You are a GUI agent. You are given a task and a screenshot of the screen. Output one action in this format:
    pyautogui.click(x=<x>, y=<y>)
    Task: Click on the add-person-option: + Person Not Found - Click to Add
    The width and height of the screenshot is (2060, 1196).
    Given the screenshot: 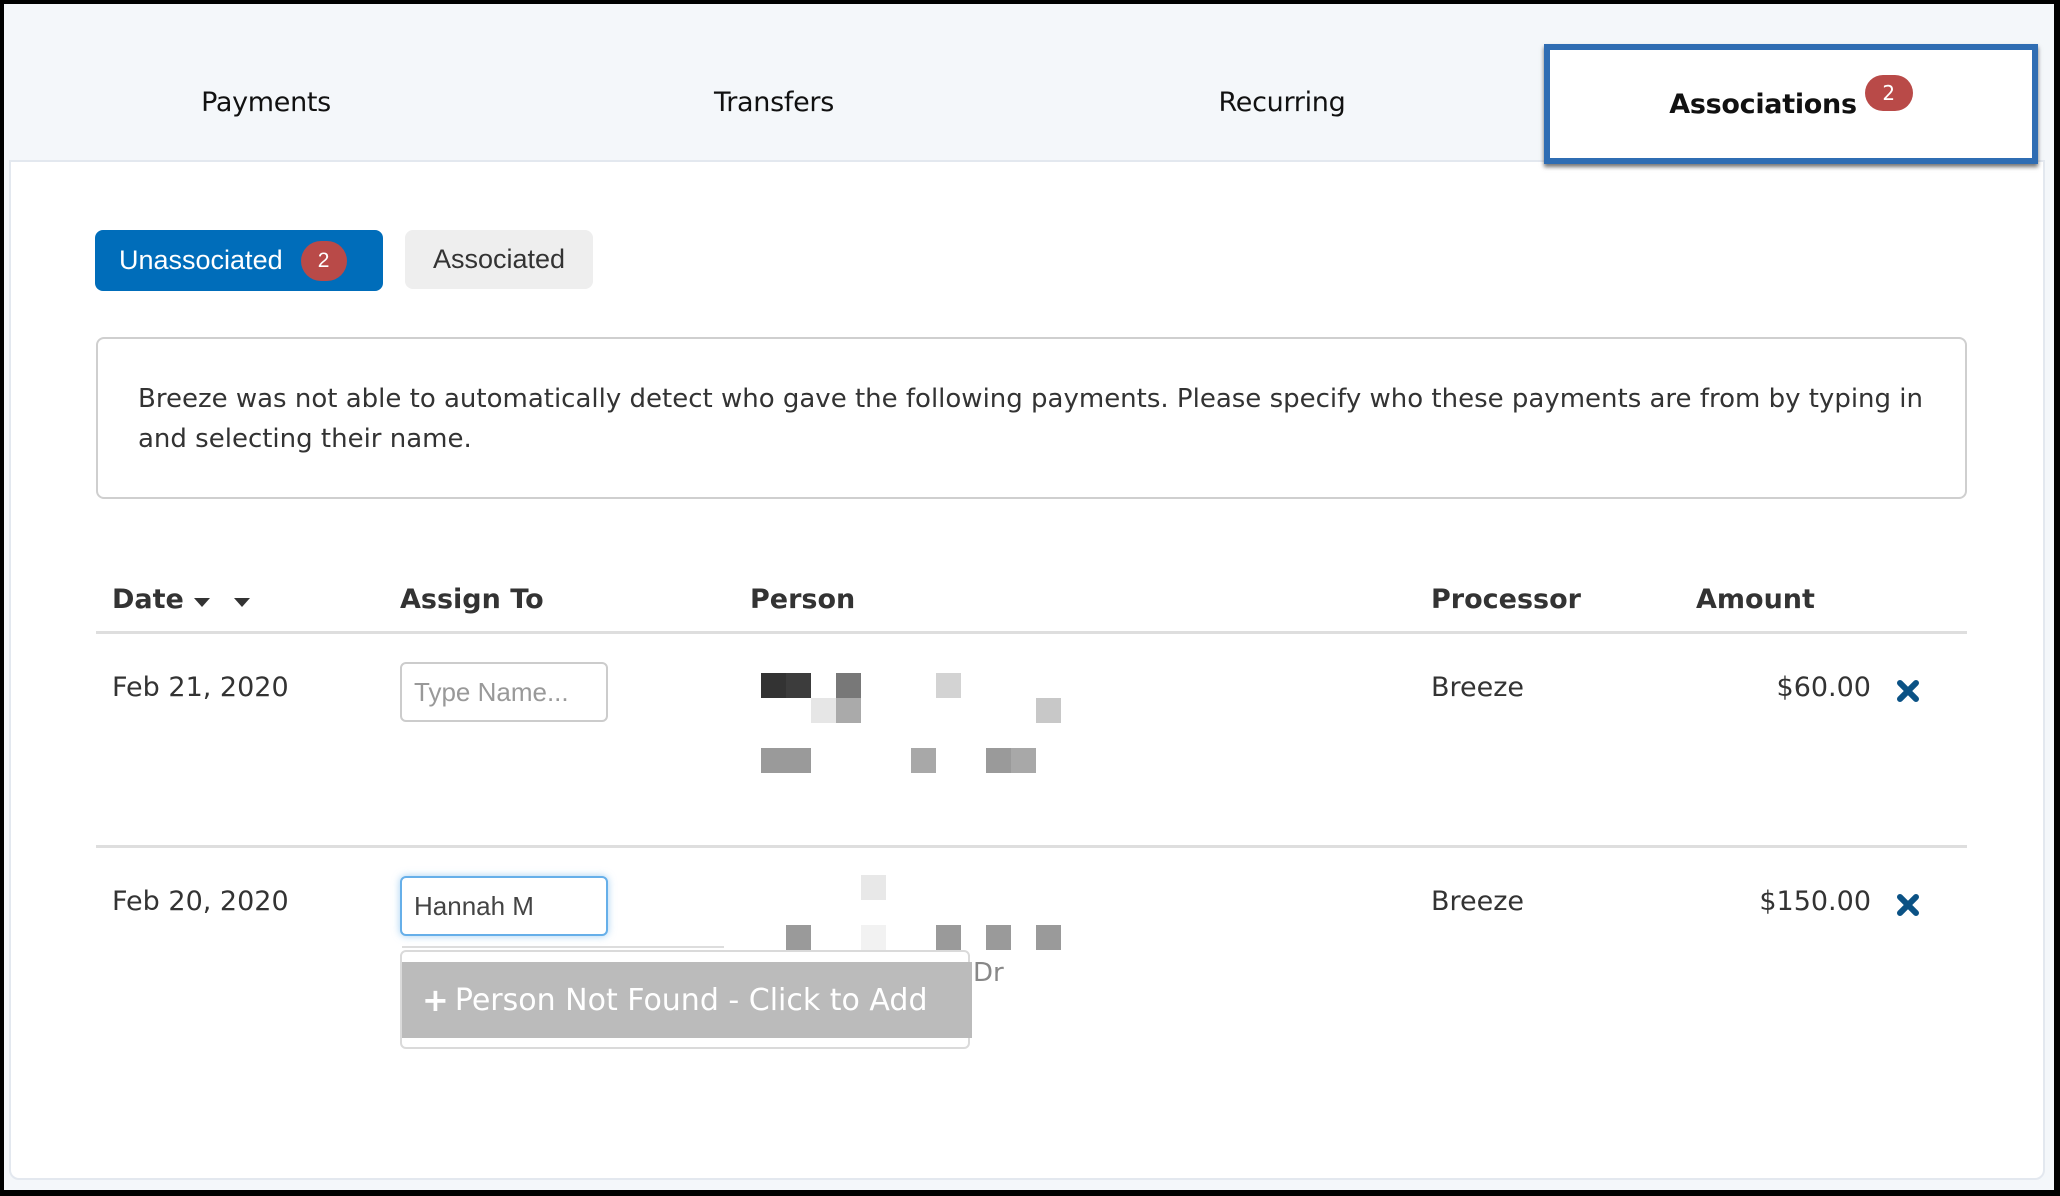 What is the action you would take?
    pyautogui.click(x=687, y=1000)
    